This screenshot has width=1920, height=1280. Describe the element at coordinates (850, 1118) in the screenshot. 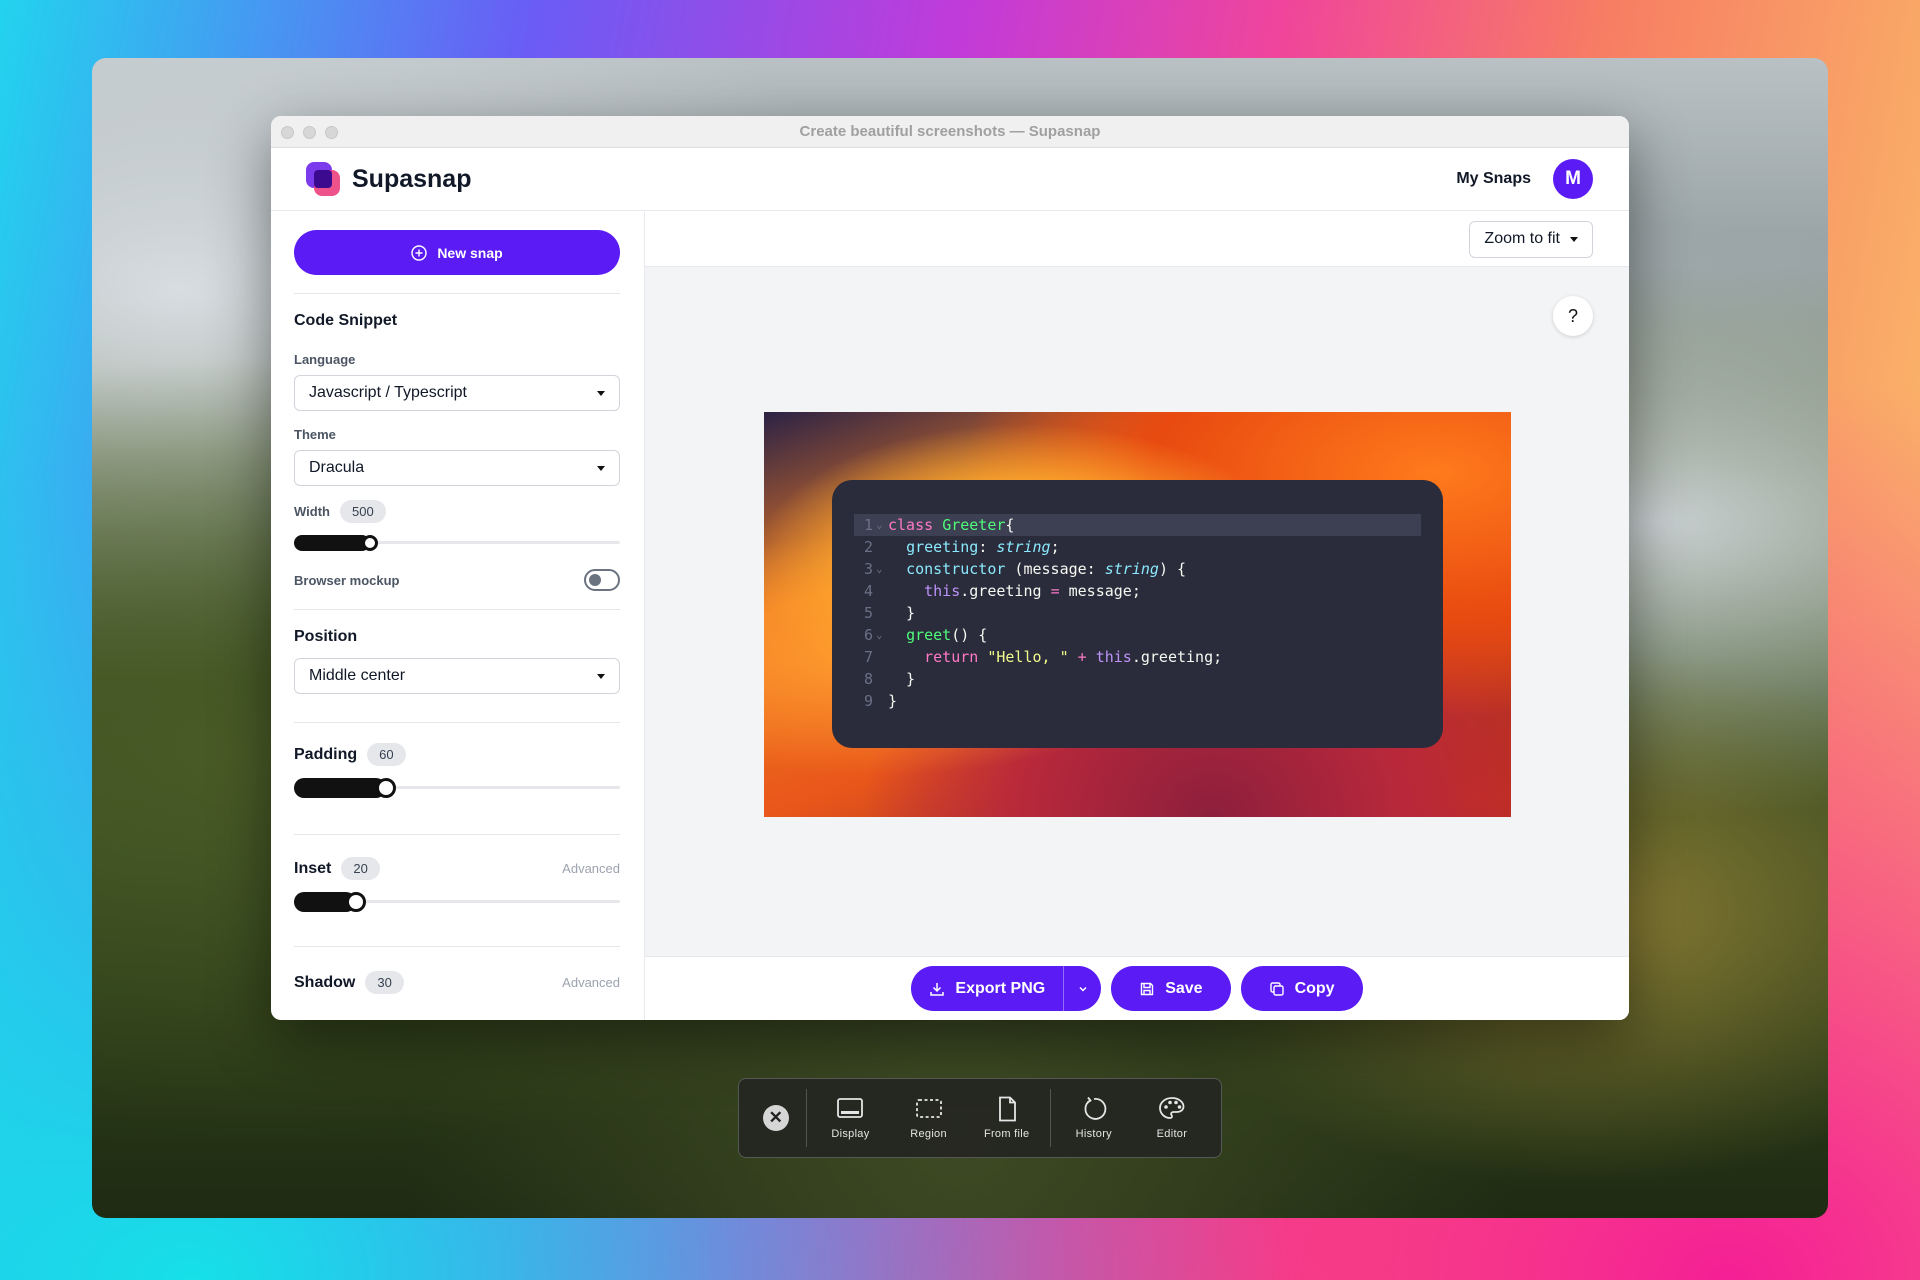

I see `display-capture-button: Display` at that location.